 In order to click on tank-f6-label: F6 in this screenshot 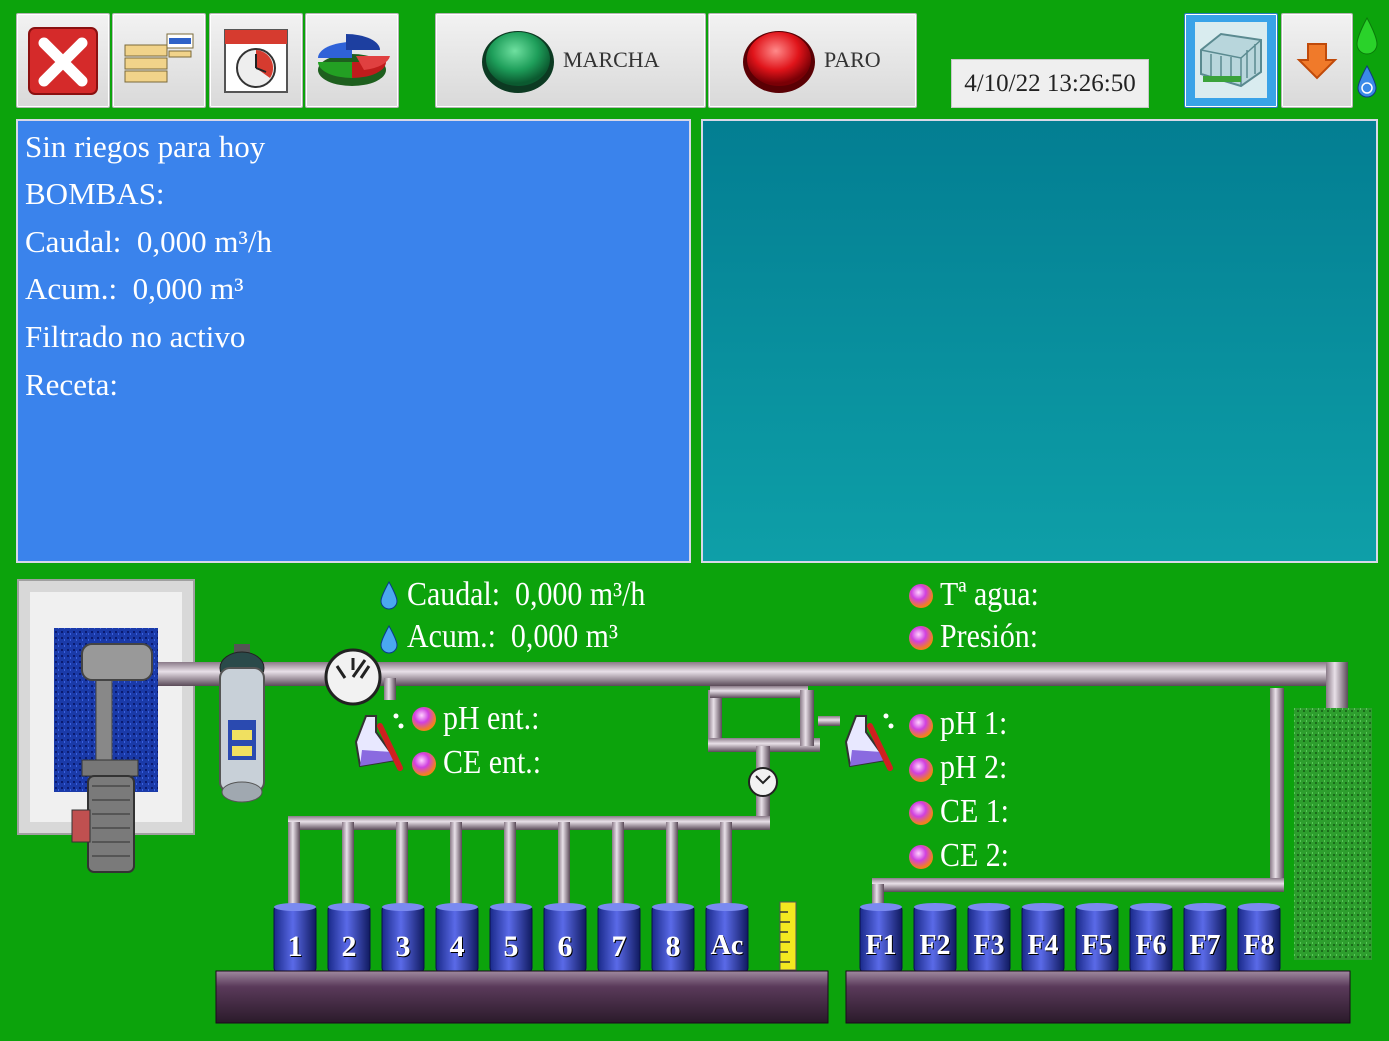, I will do `click(1151, 945)`.